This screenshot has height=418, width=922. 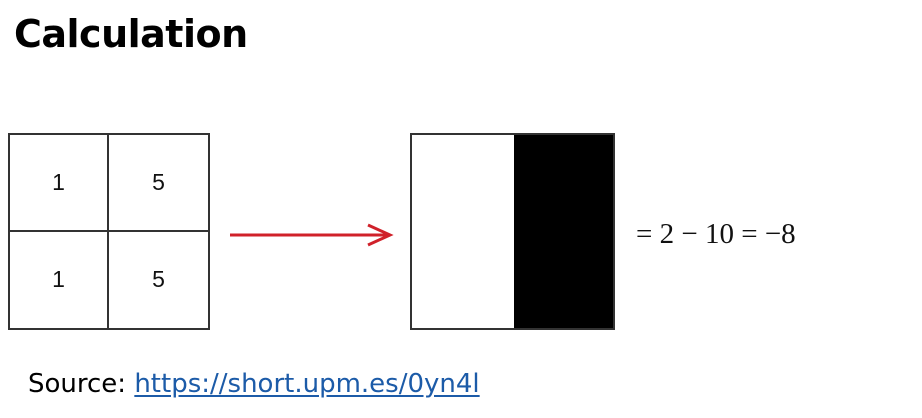 I want to click on source-label: Source:, so click(x=77, y=384).